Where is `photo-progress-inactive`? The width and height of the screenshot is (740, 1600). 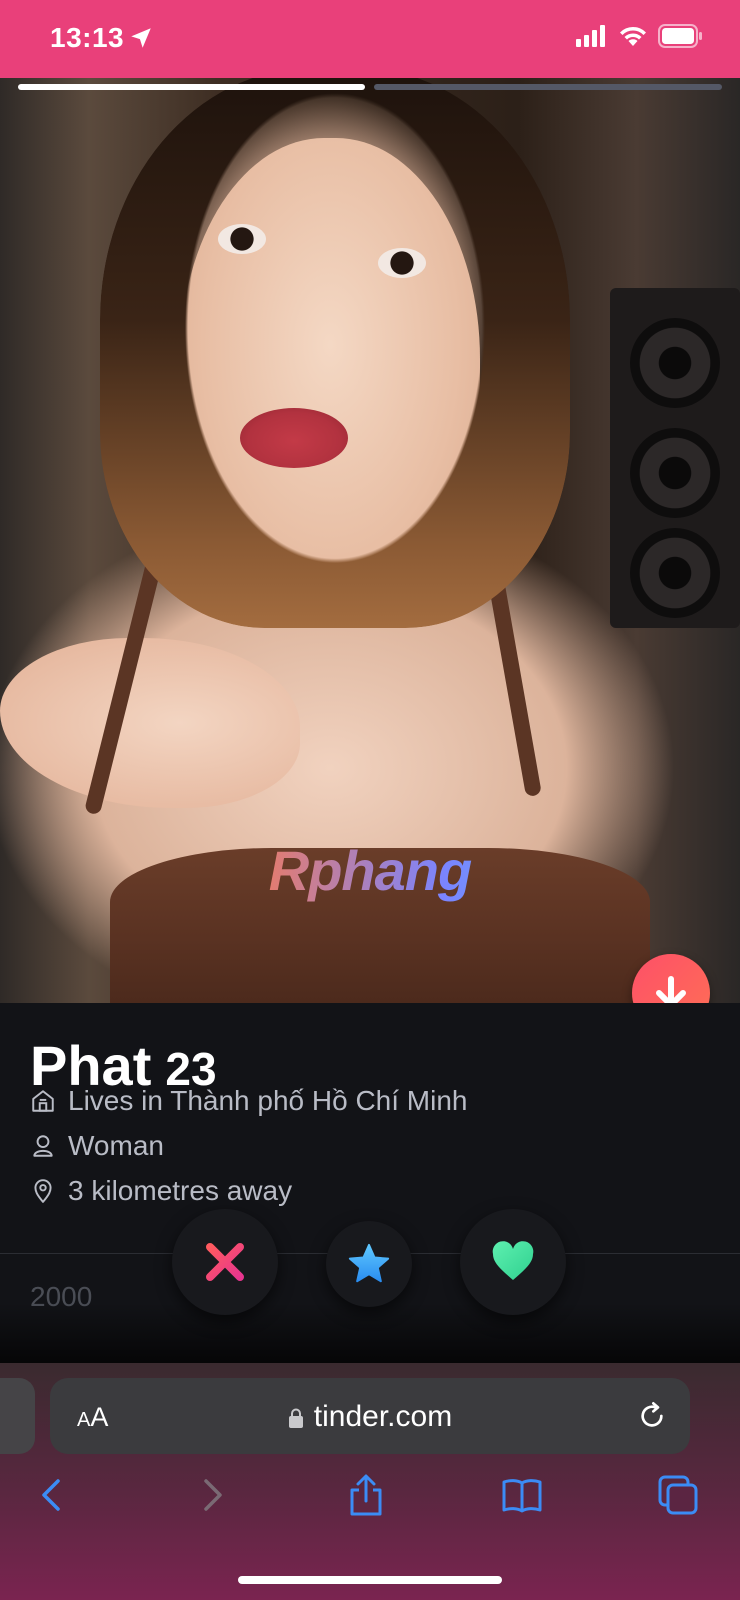
photo-progress-inactive is located at coordinates (548, 87).